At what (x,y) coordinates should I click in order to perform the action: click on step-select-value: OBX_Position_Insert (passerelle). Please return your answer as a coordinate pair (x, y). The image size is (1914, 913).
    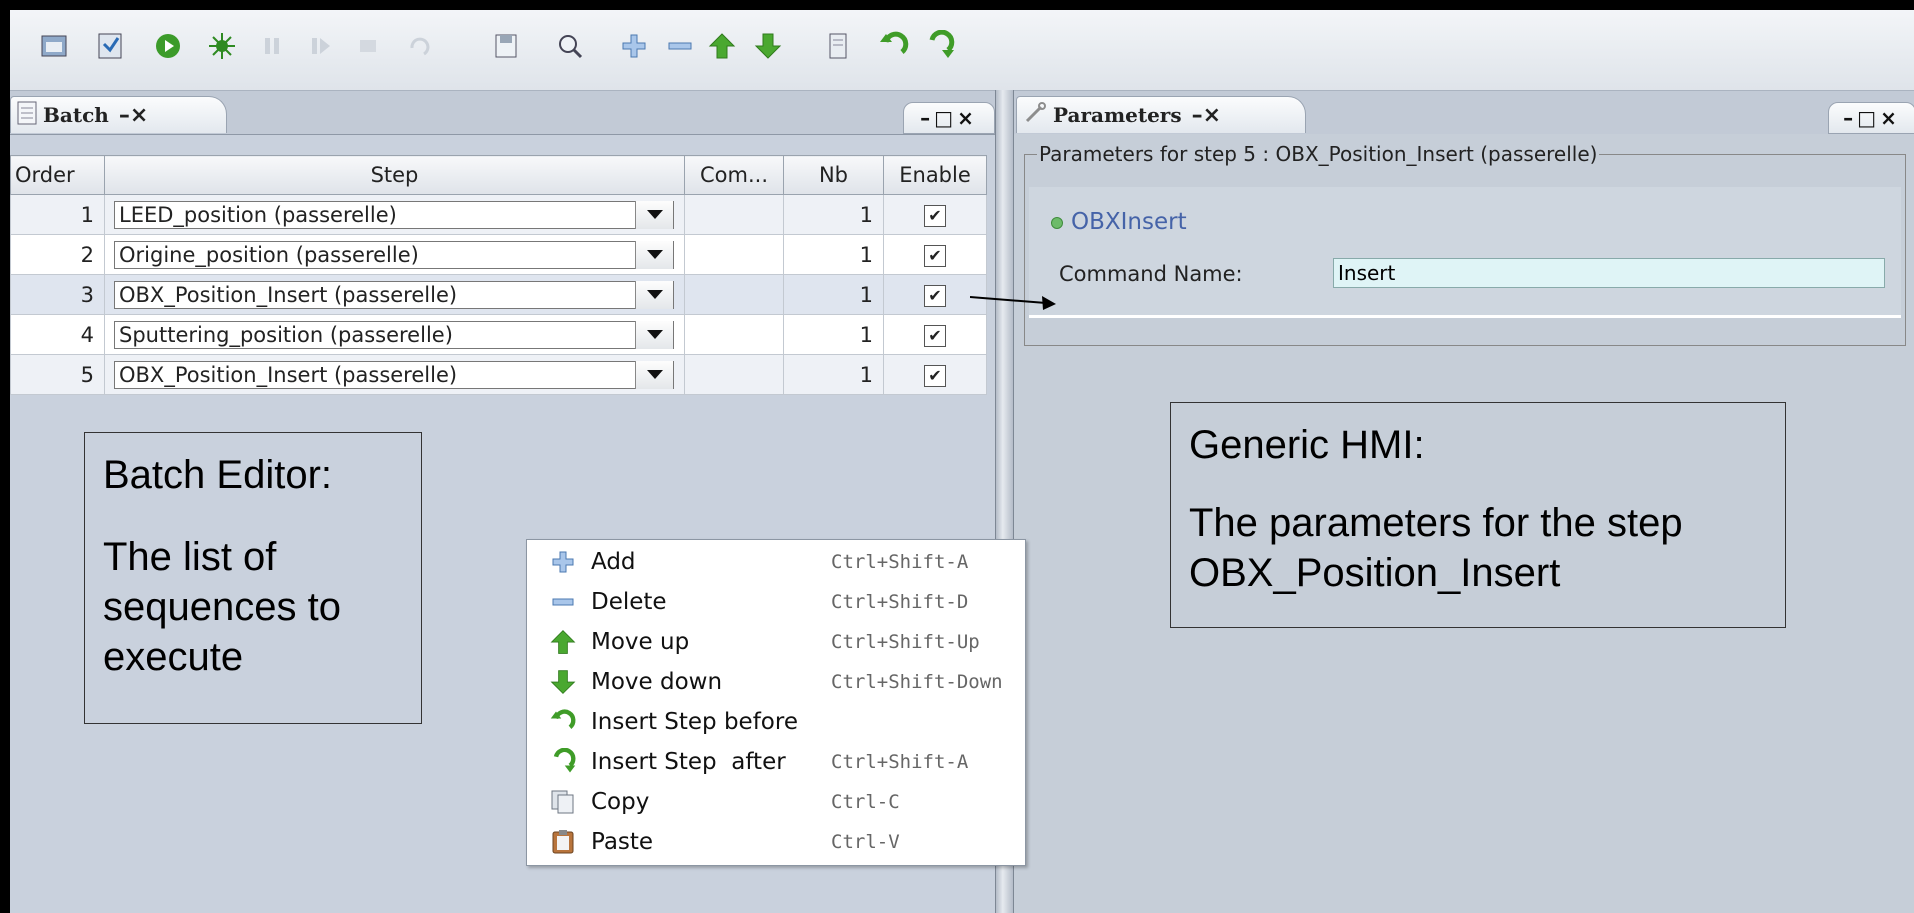
    Looking at the image, I should click on (288, 294).